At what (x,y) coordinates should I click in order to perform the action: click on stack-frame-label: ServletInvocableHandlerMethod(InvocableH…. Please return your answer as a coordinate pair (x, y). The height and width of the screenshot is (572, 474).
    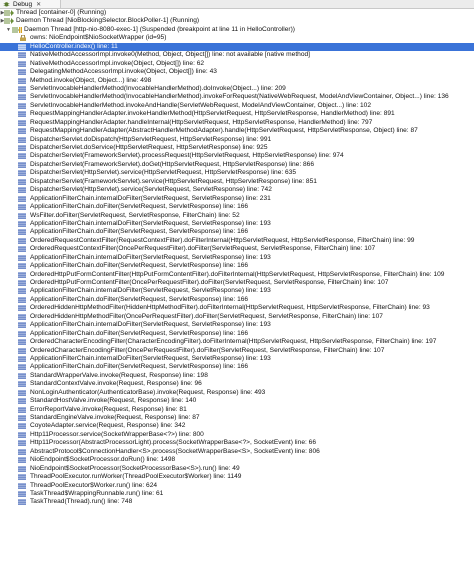
    Looking at the image, I should click on (158, 88).